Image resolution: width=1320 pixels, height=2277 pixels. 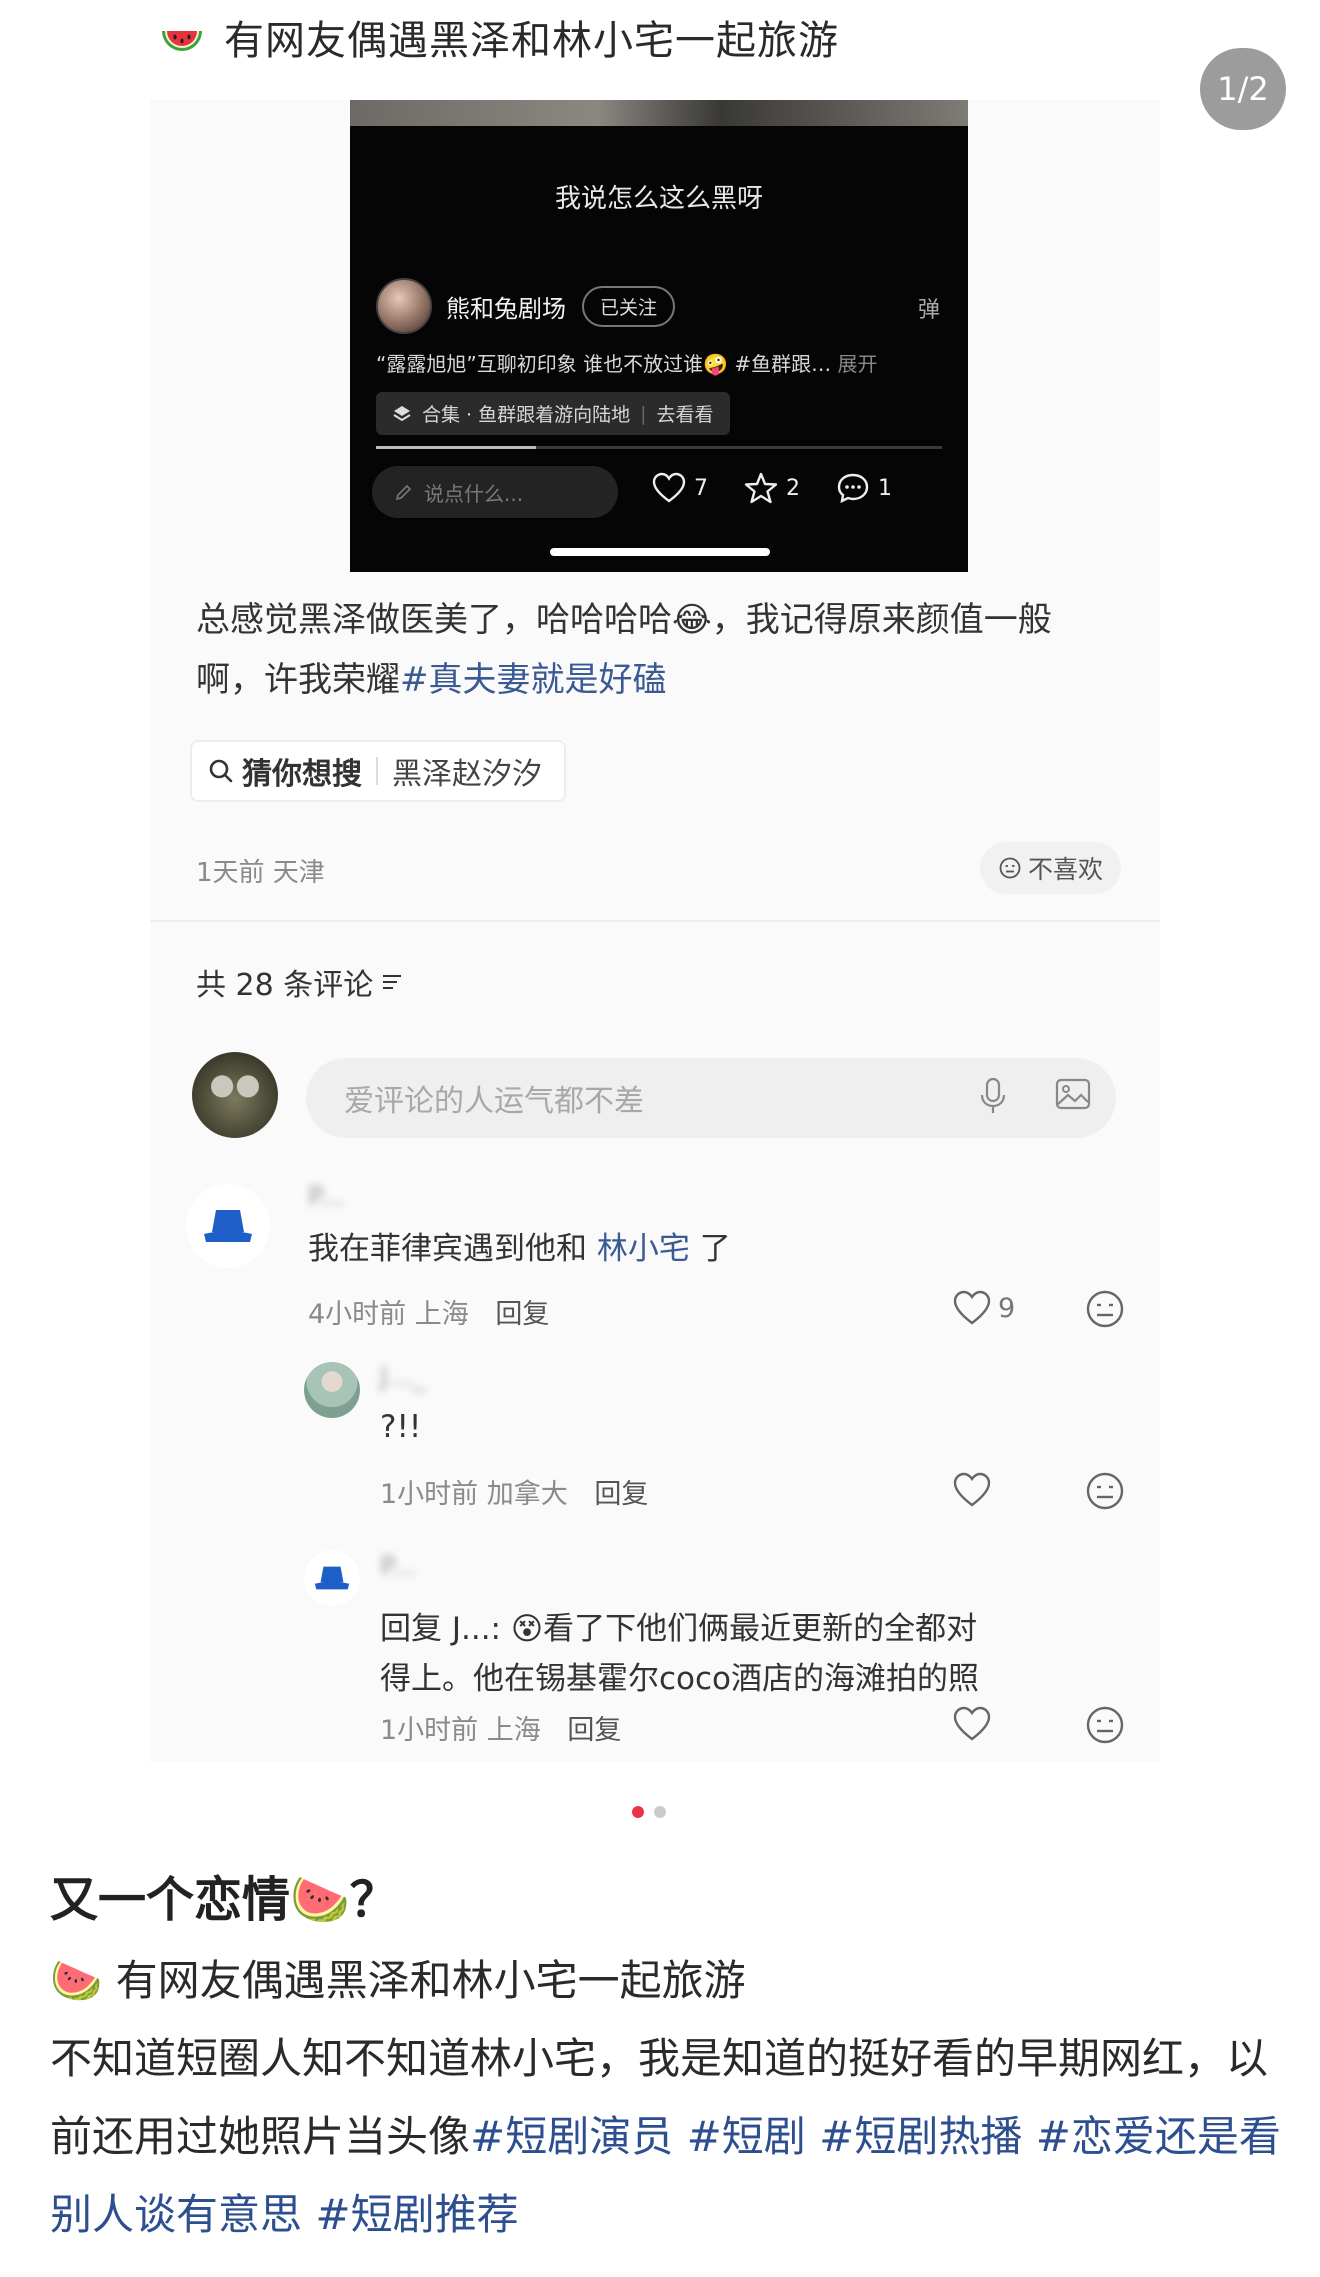 I want to click on current-user-avatar, so click(x=235, y=1095).